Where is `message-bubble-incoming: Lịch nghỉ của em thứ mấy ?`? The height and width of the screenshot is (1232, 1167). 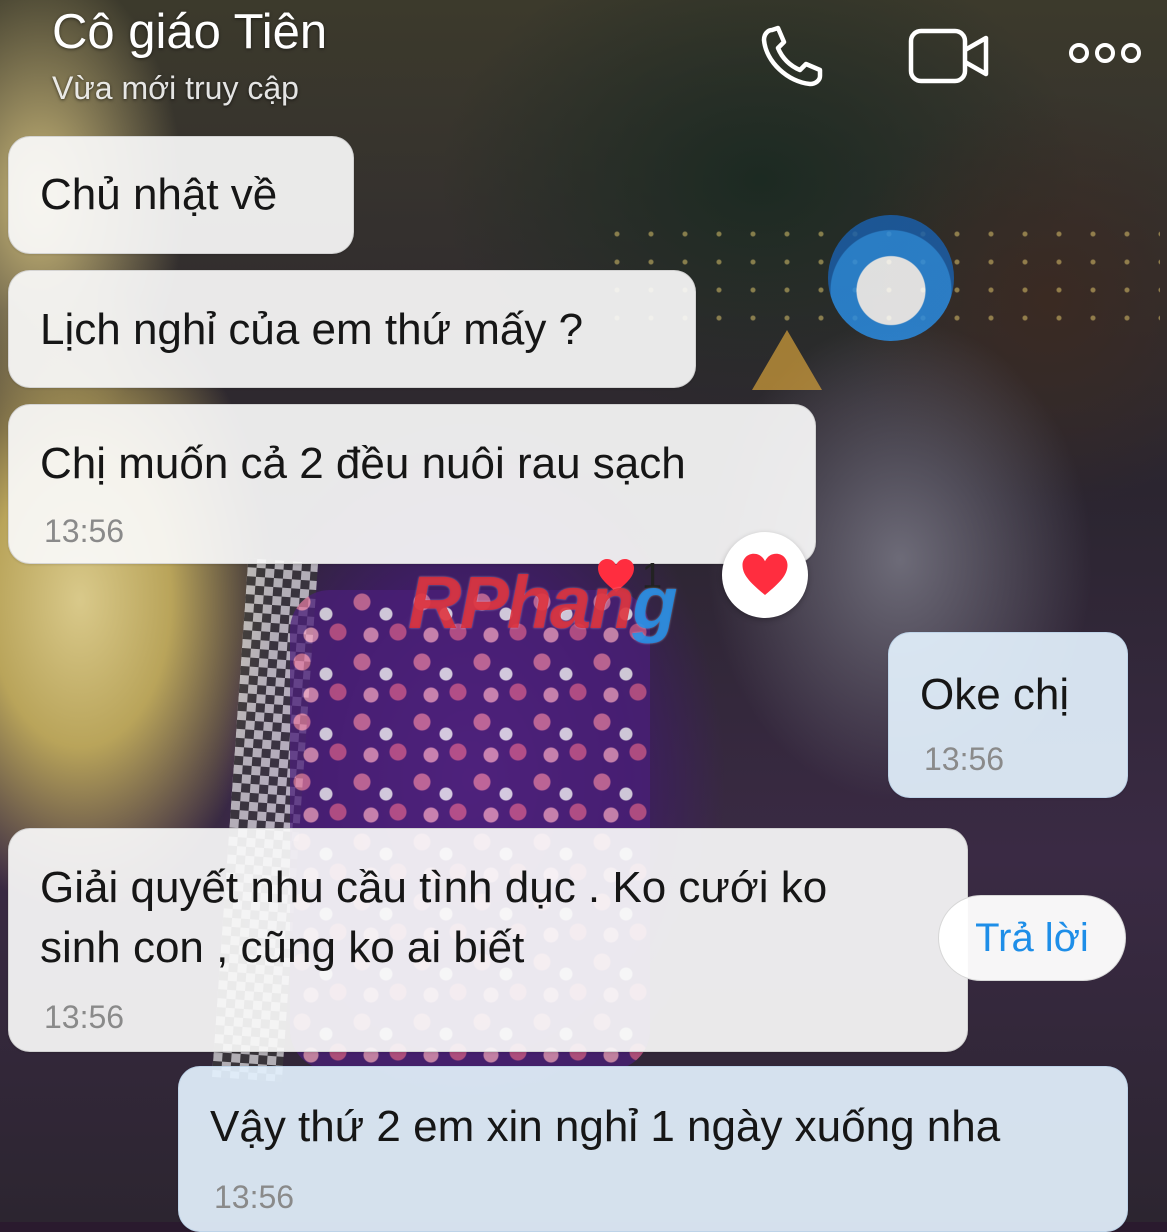 message-bubble-incoming: Lịch nghỉ của em thứ mấy ? is located at coordinates (352, 329).